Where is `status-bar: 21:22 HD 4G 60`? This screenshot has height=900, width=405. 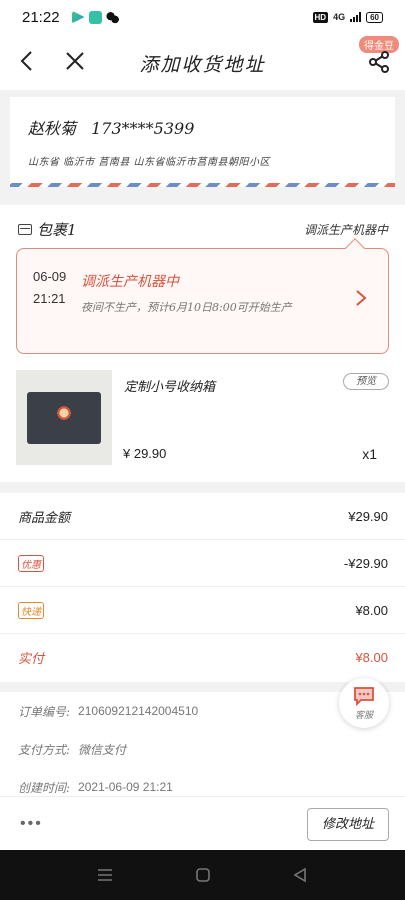 status-bar: 21:22 HD 4G 60 is located at coordinates (202, 17).